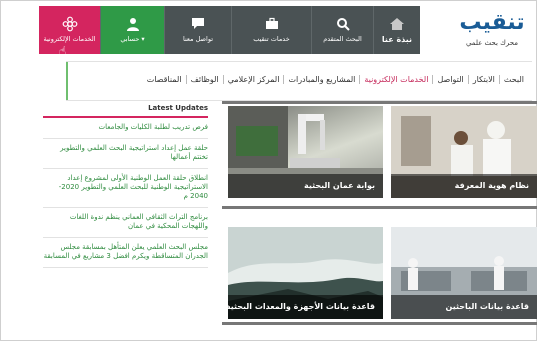 The height and width of the screenshot is (341, 537). I want to click on menu-item-jobs: الوظائف, so click(204, 79).